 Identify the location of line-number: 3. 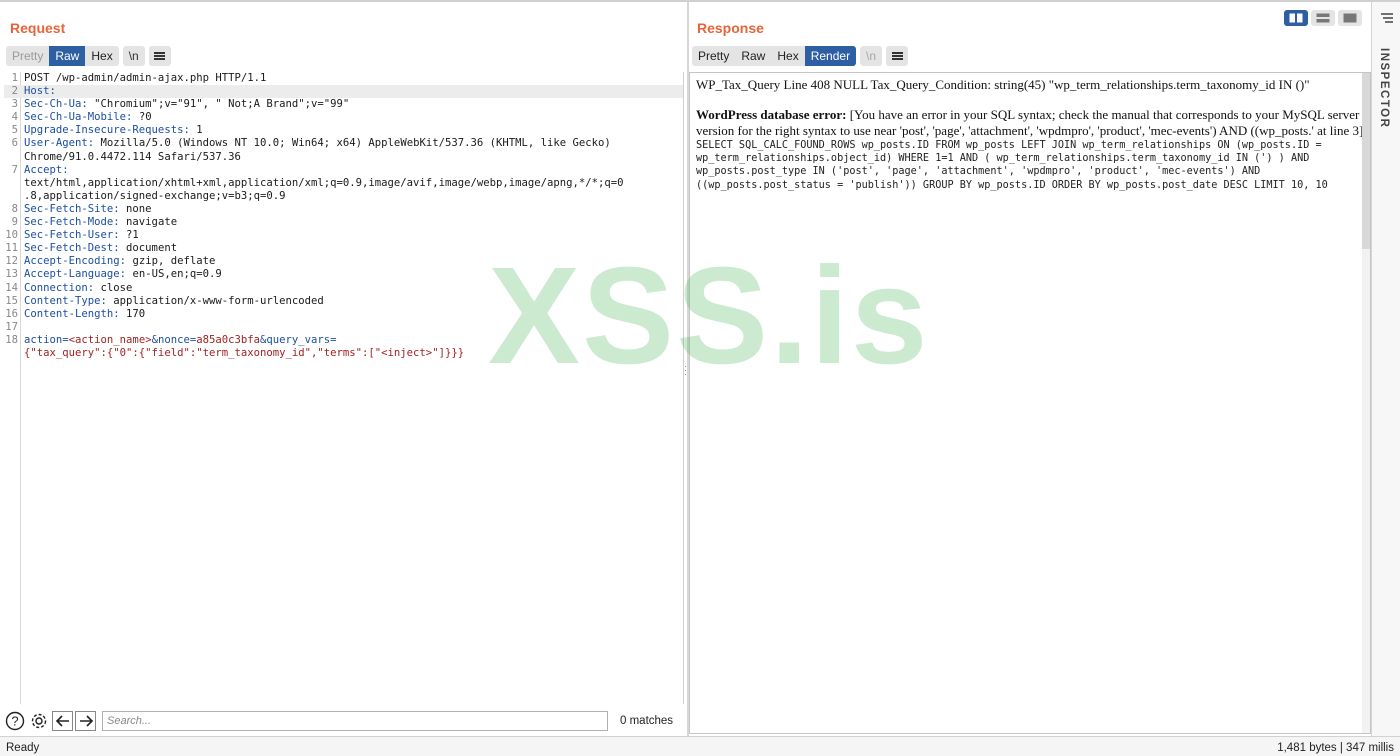
(14, 104).